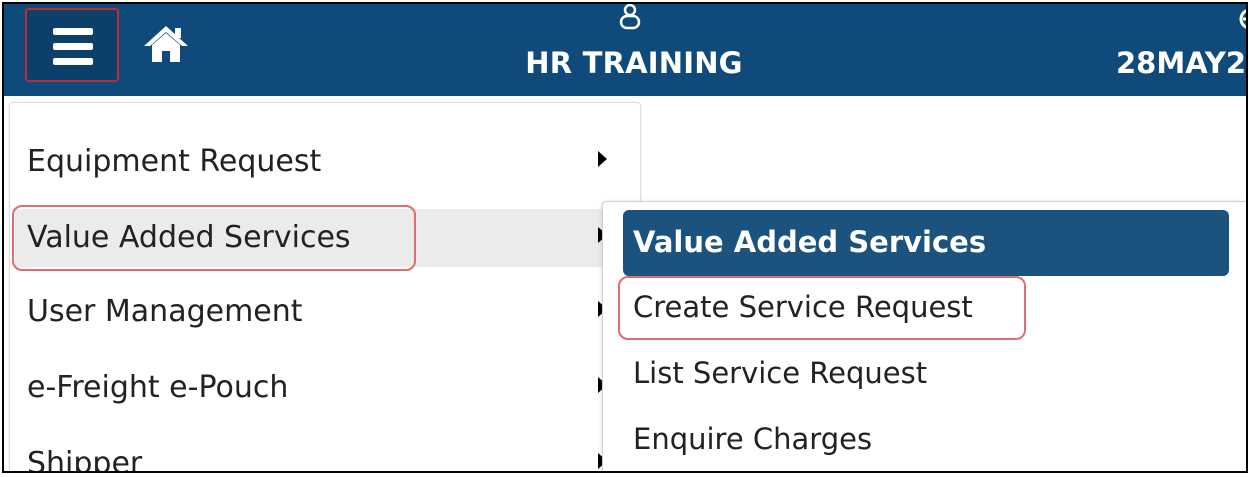  What do you see at coordinates (325, 388) in the screenshot?
I see `menu-item-e-freight-e-pouch: e-Freight e-Pouch` at bounding box center [325, 388].